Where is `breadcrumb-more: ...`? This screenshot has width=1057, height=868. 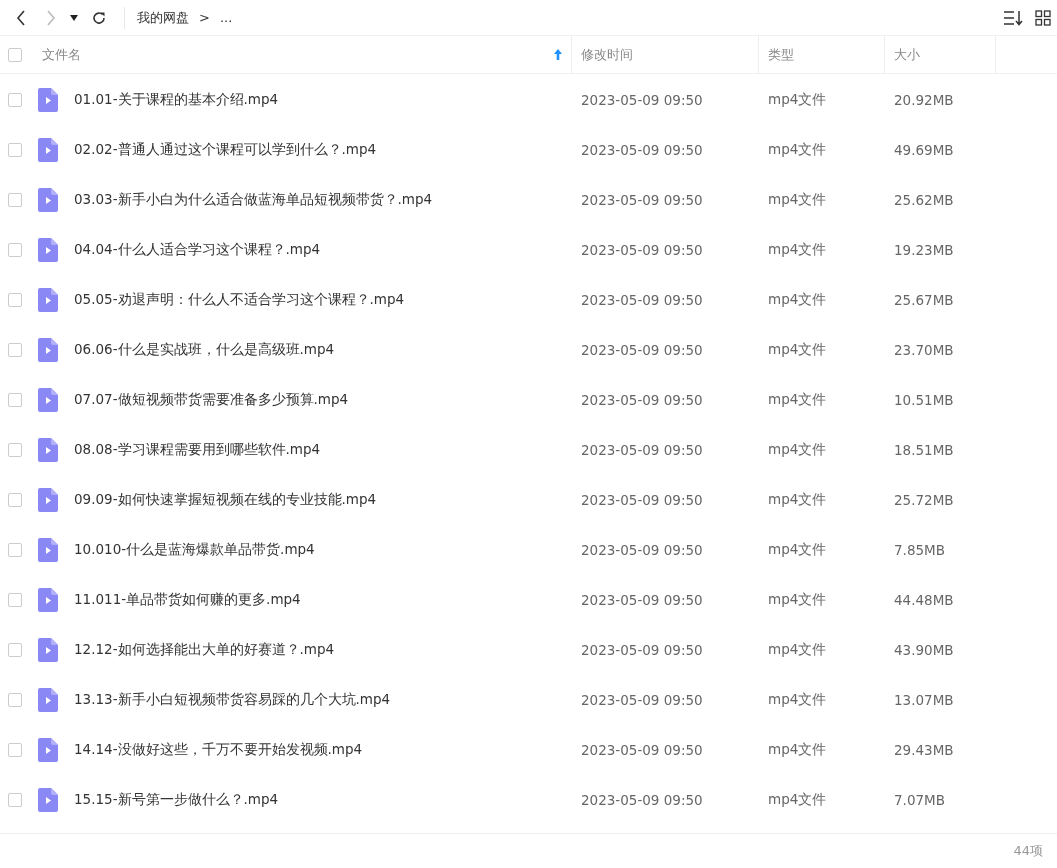
breadcrumb-more: ... is located at coordinates (226, 17).